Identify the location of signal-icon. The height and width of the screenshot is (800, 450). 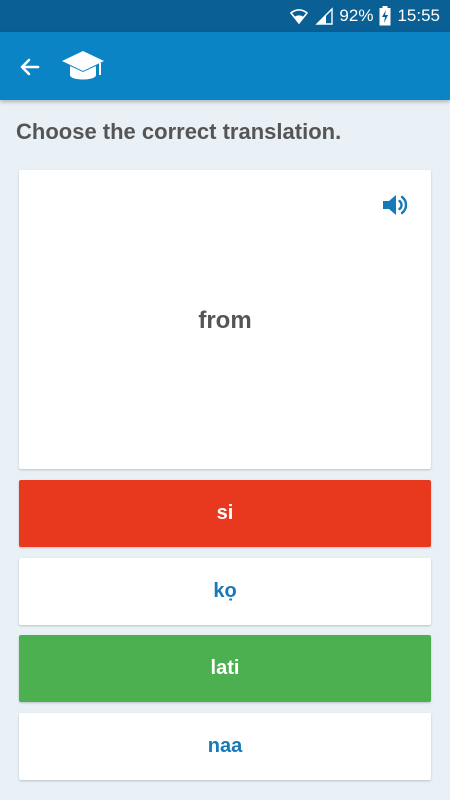
(324, 16).